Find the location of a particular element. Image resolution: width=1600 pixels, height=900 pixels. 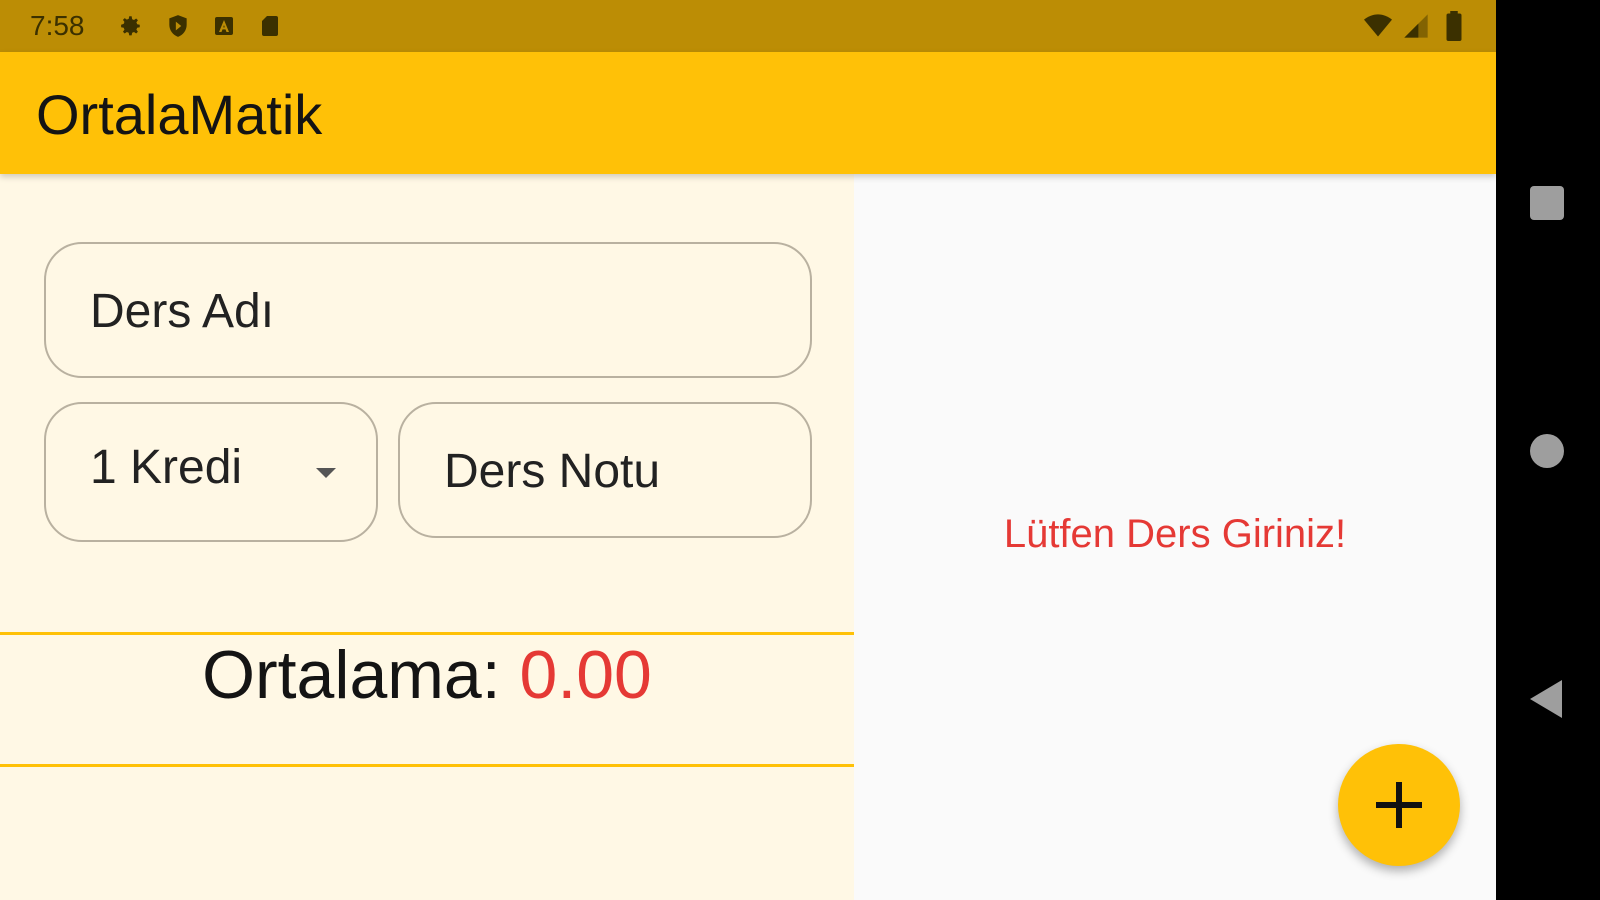

signal-icon is located at coordinates (1416, 26).